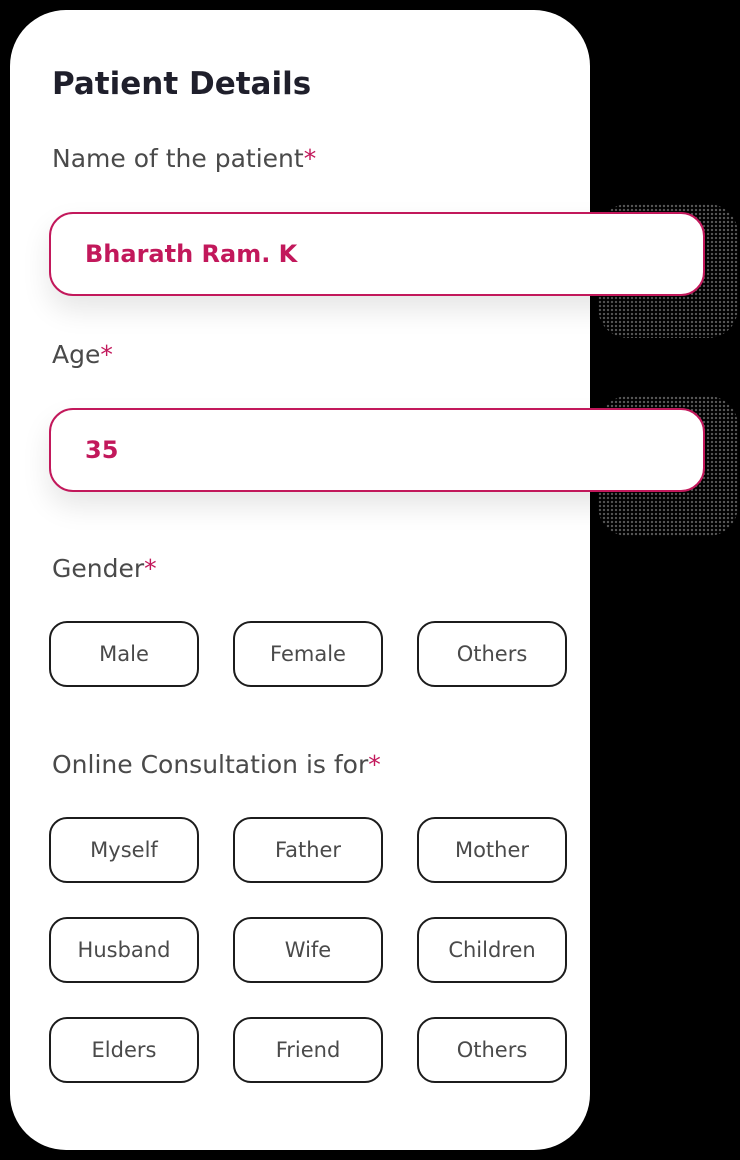  I want to click on consultation-option-others: Others, so click(492, 1050).